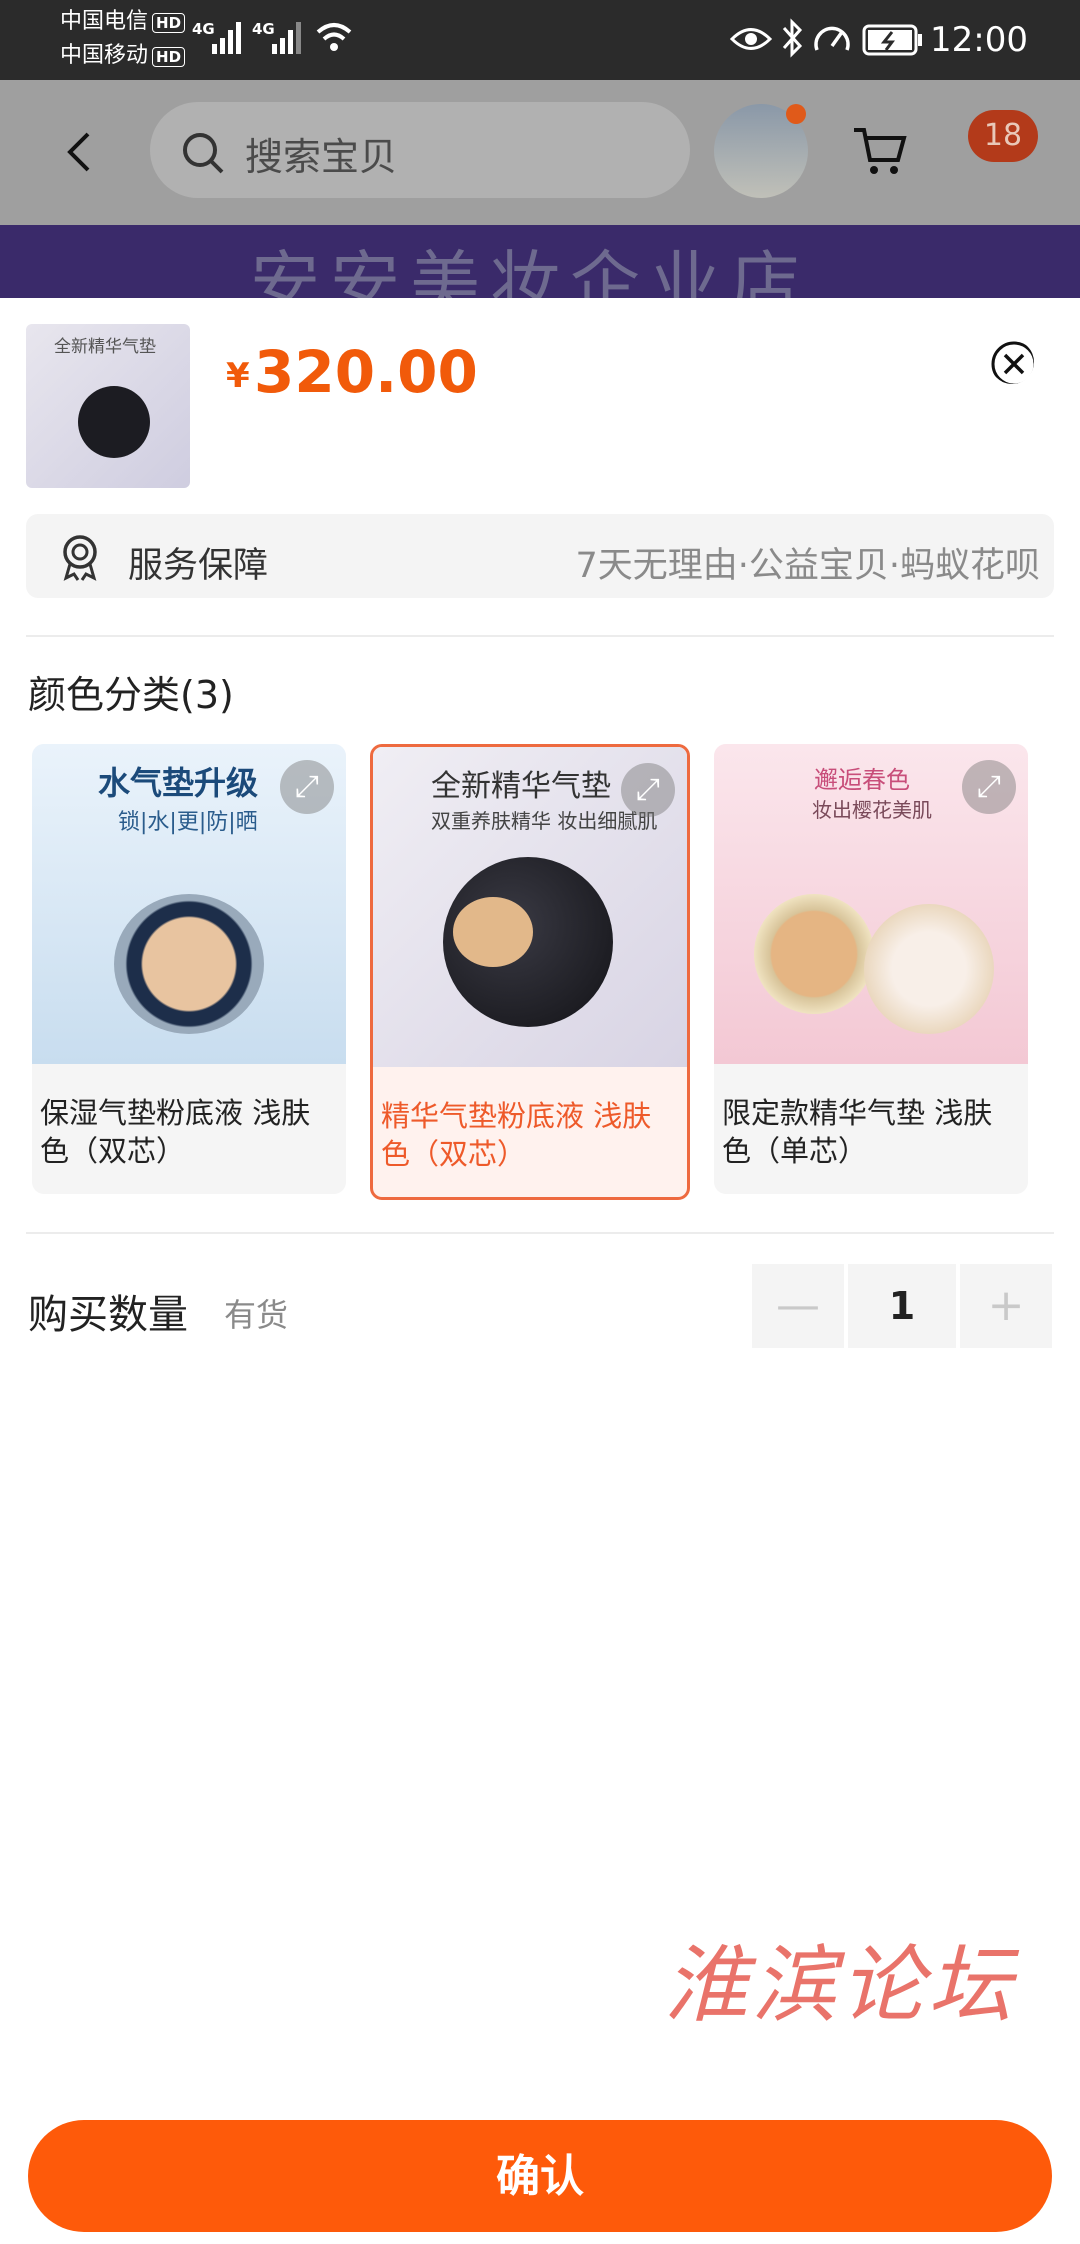  Describe the element at coordinates (880, 152) in the screenshot. I see `cart-icon` at that location.